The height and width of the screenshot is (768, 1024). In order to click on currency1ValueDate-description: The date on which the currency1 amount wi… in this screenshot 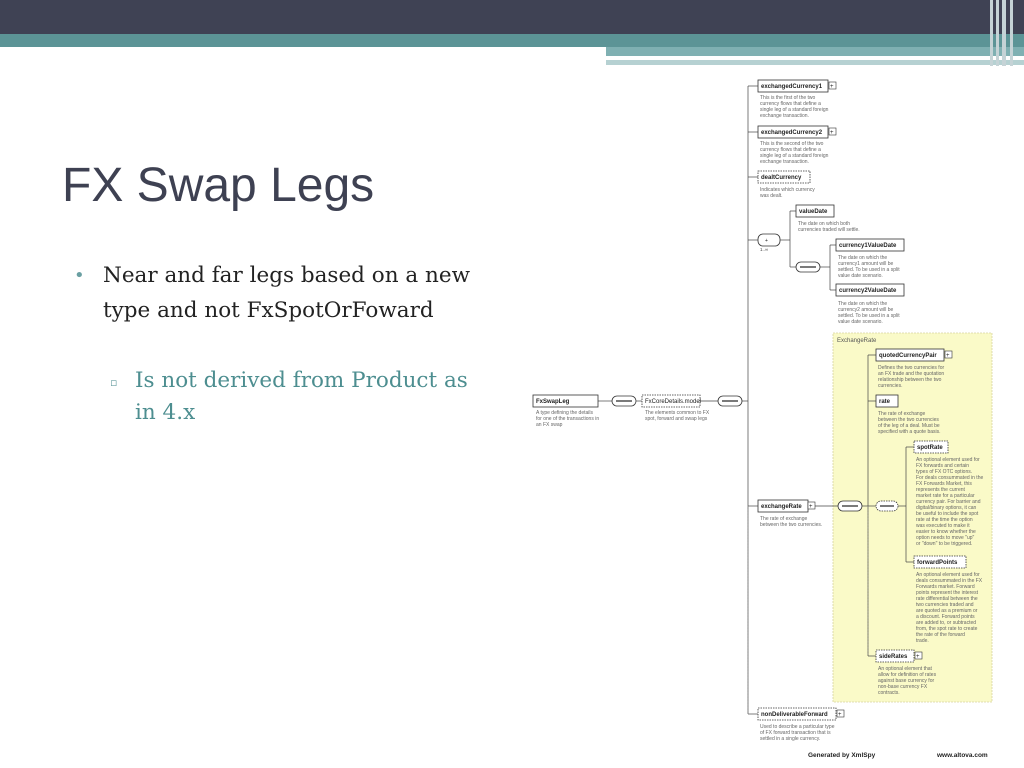, I will do `click(869, 267)`.